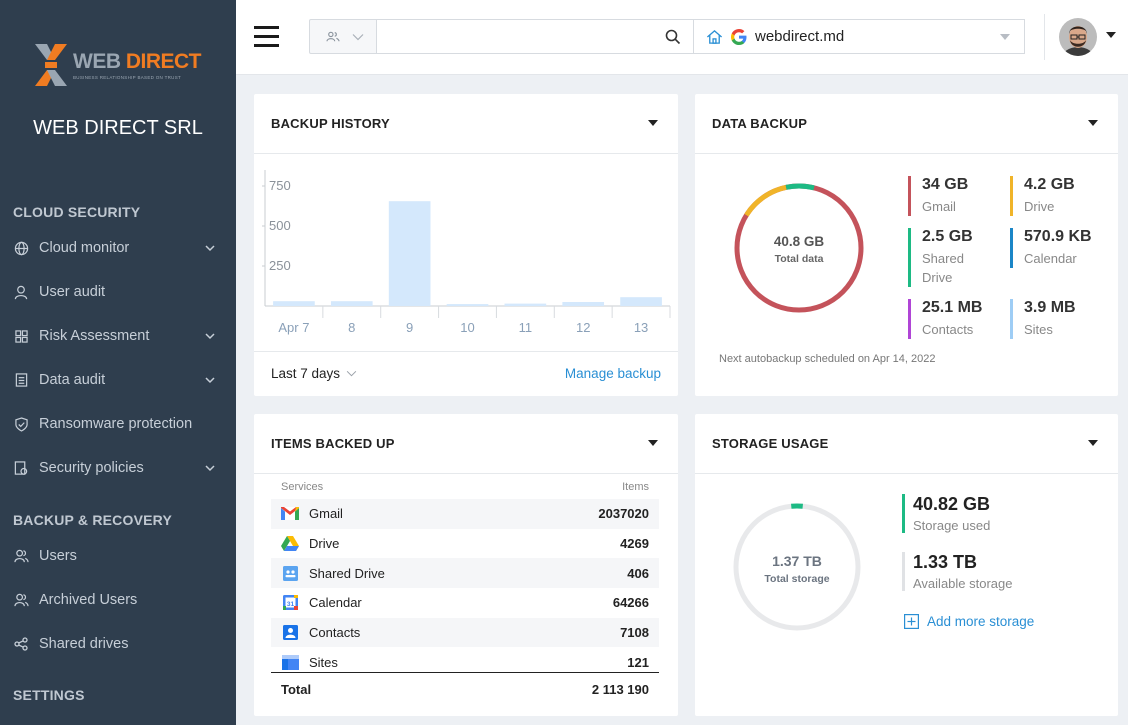 The image size is (1128, 725). Describe the element at coordinates (613, 373) in the screenshot. I see `manage-backup-link: Manage backup` at that location.